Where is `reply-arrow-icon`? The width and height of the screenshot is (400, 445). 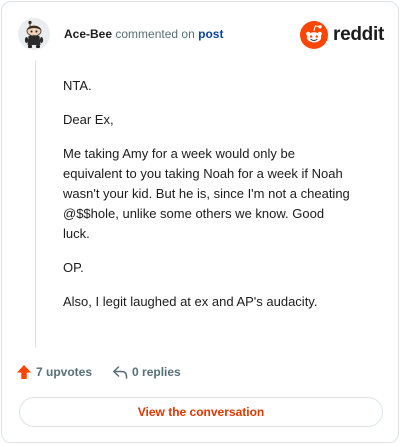 reply-arrow-icon is located at coordinates (120, 372).